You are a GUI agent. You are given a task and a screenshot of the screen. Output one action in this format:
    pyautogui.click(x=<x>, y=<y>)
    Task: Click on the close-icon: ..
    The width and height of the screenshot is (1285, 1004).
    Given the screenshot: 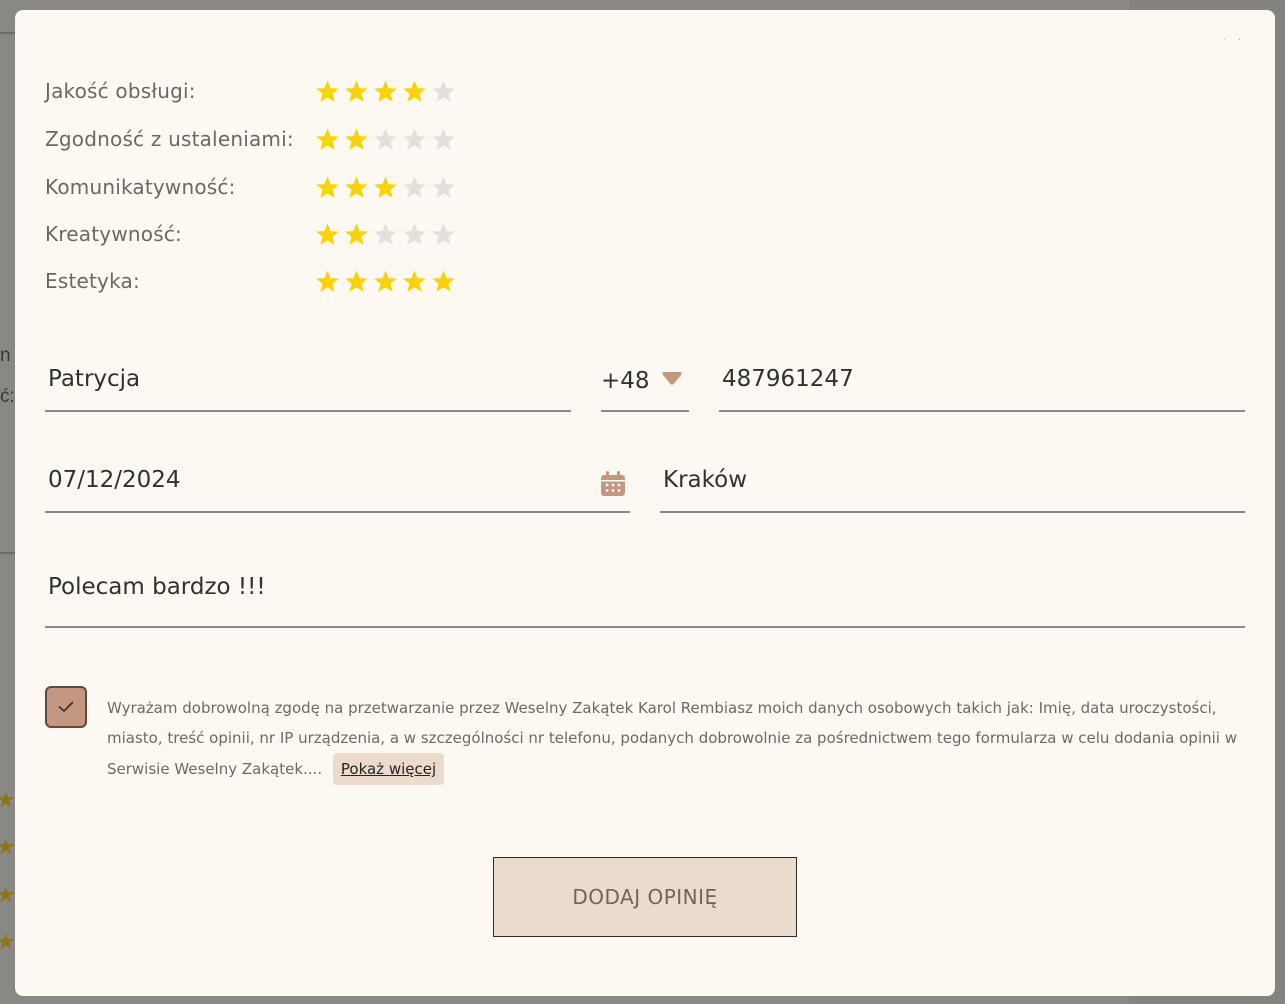 What is the action you would take?
    pyautogui.click(x=1238, y=37)
    